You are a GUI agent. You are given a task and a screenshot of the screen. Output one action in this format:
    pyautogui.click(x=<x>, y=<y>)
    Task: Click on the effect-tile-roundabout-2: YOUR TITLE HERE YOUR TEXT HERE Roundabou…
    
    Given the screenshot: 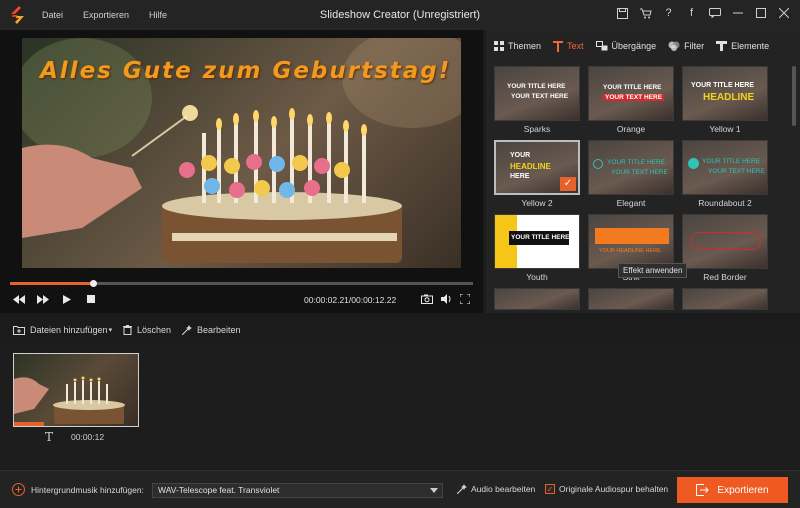 What is the action you would take?
    pyautogui.click(x=725, y=174)
    